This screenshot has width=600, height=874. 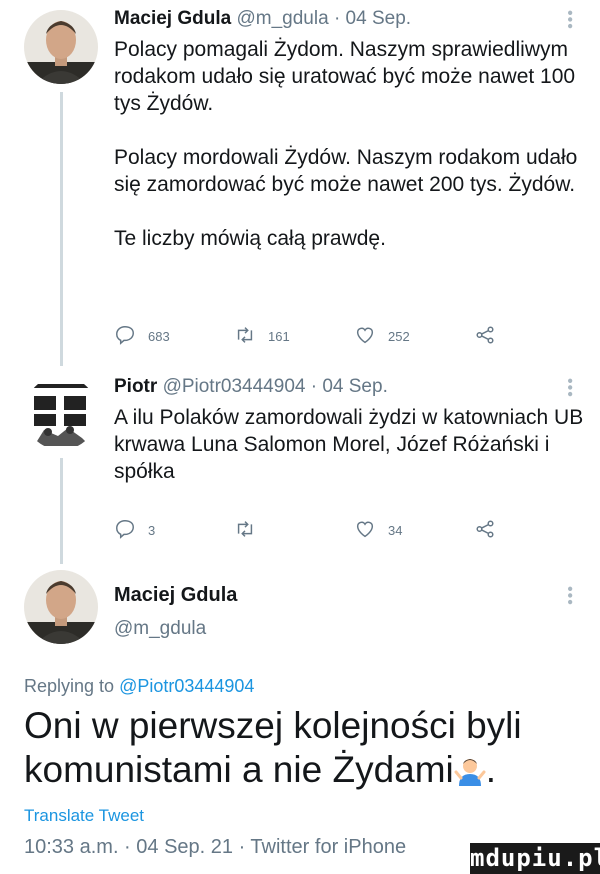 What do you see at coordinates (378, 530) in the screenshot?
I see `like-button: 34` at bounding box center [378, 530].